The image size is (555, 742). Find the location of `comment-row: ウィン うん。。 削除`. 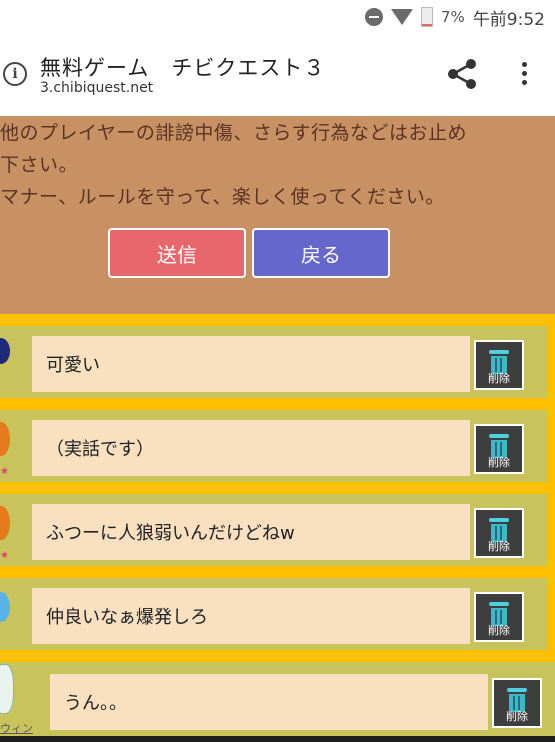

comment-row: ウィン うん。。 削除 is located at coordinates (277, 699).